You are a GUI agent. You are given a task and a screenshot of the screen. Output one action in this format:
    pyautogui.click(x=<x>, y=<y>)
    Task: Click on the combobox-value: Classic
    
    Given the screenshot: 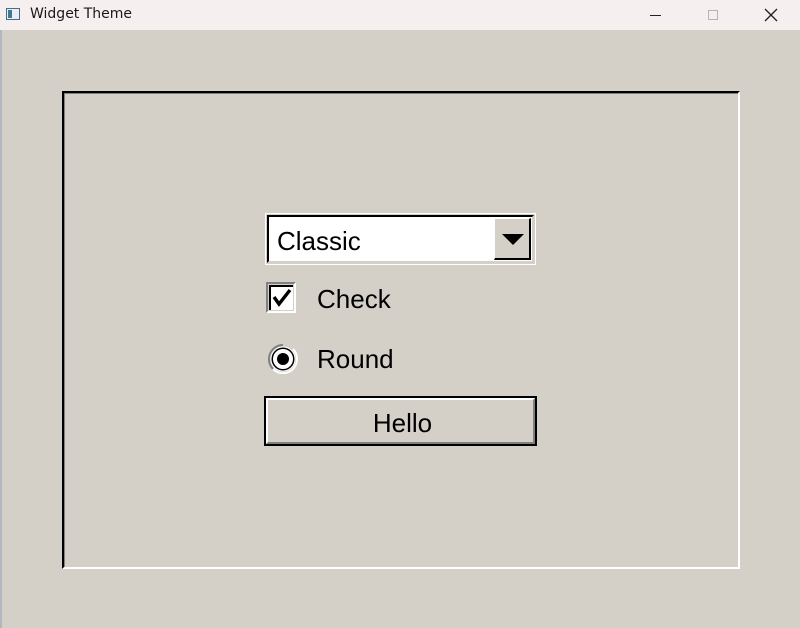 What is the action you would take?
    pyautogui.click(x=319, y=241)
    